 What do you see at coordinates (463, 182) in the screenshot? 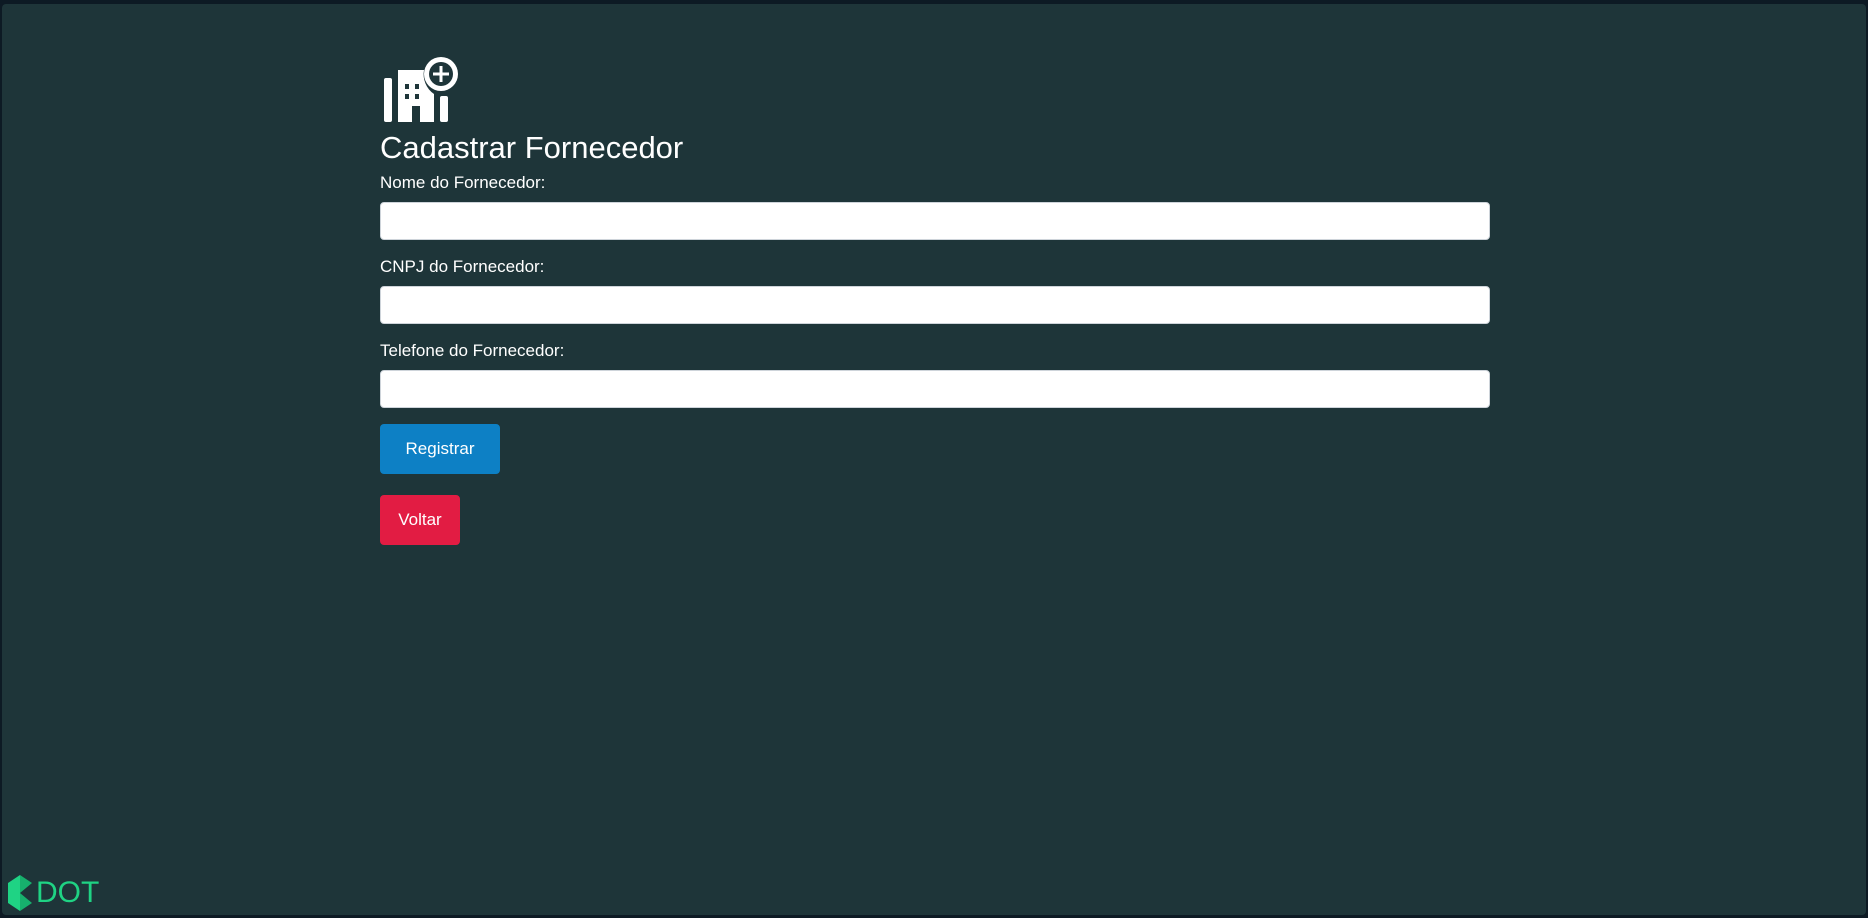
I see `supplier-name-label: Nome do Fornecedor:` at bounding box center [463, 182].